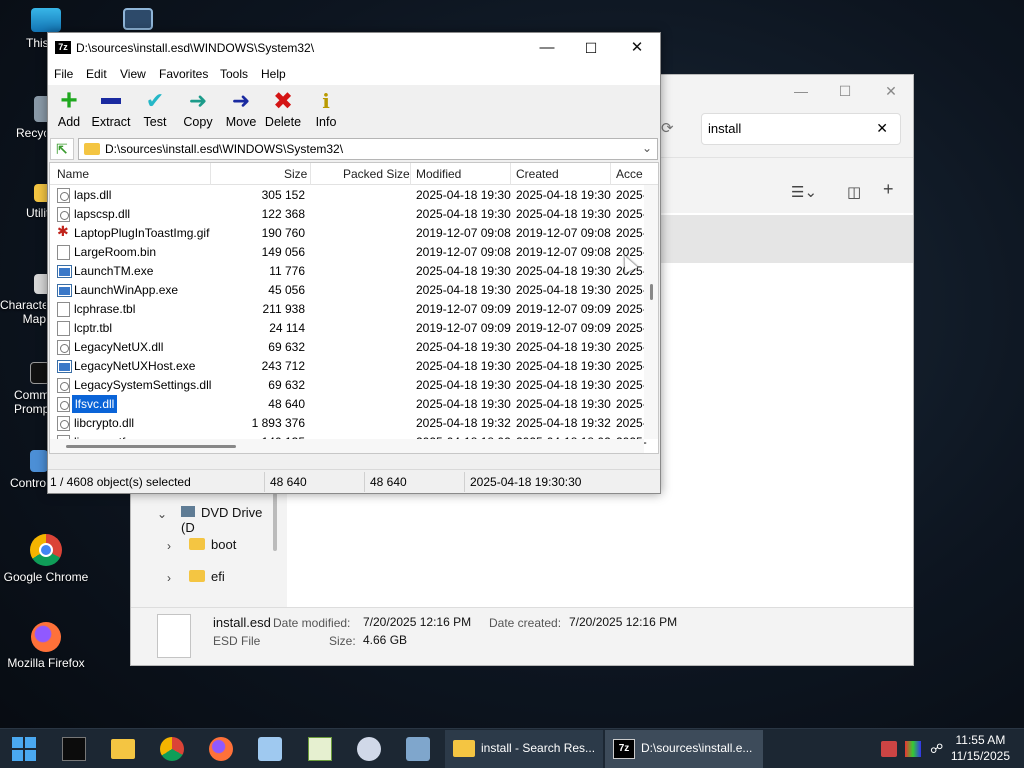 This screenshot has width=1024, height=768. I want to click on menu-help: Help, so click(273, 74).